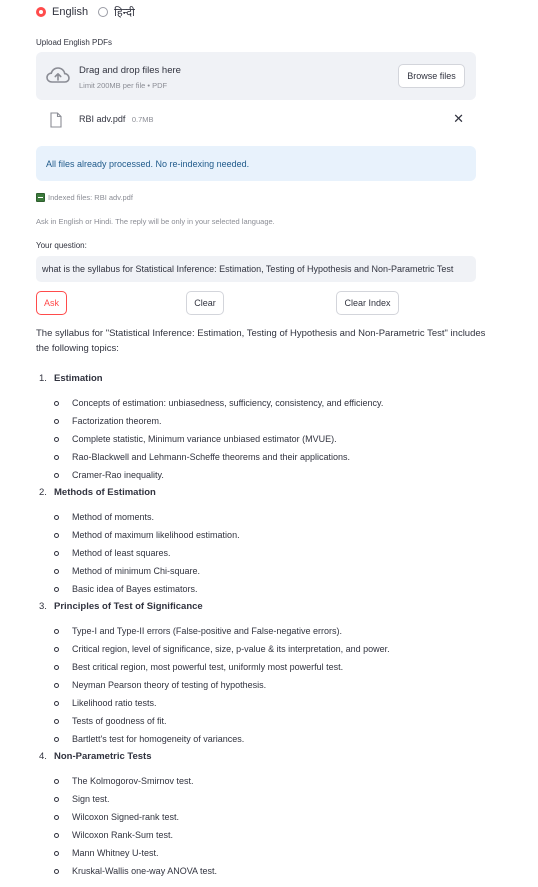  Describe the element at coordinates (261, 607) in the screenshot. I see `section-title: 3. Principles of Test of Significance` at that location.